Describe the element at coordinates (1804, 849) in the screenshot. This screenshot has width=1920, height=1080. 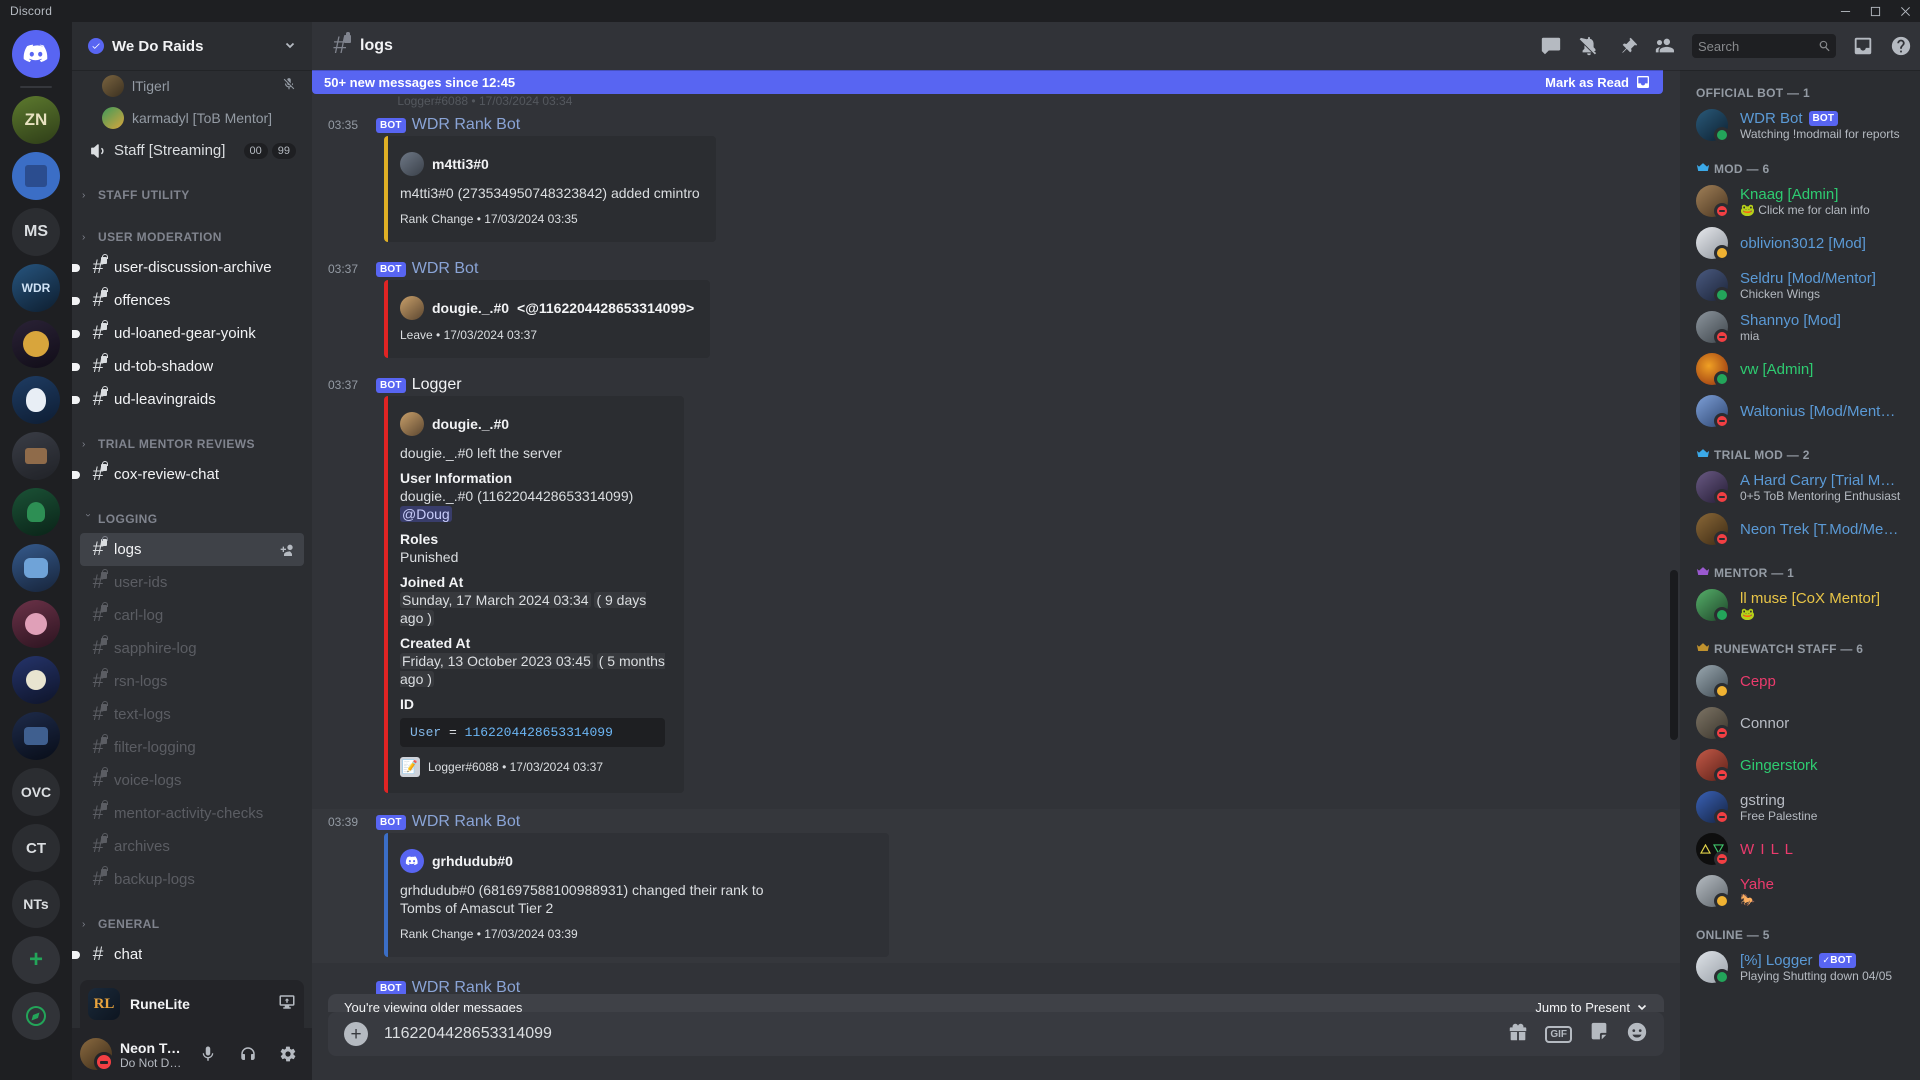
I see `member-row: W I L L` at that location.